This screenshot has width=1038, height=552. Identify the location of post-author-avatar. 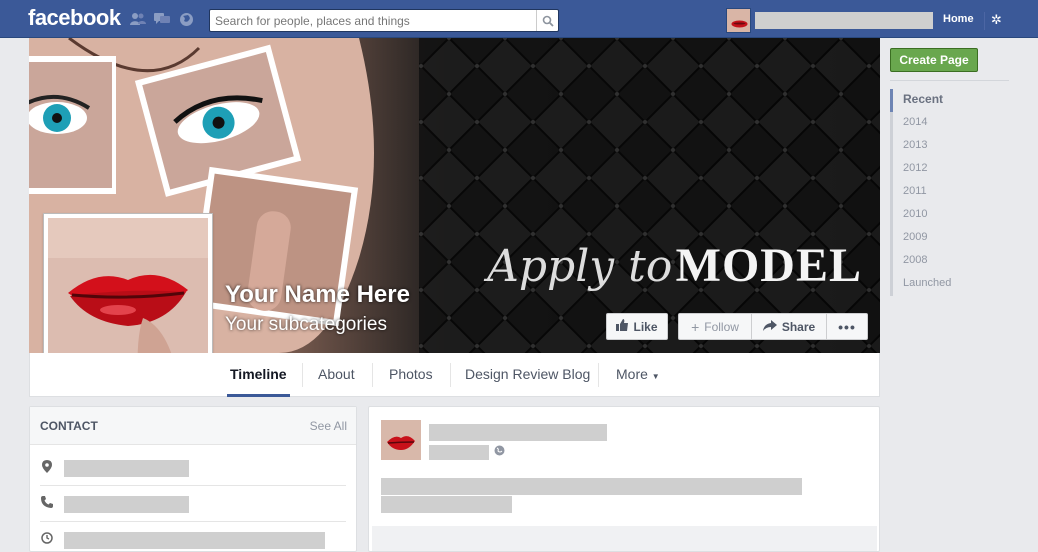
(401, 440).